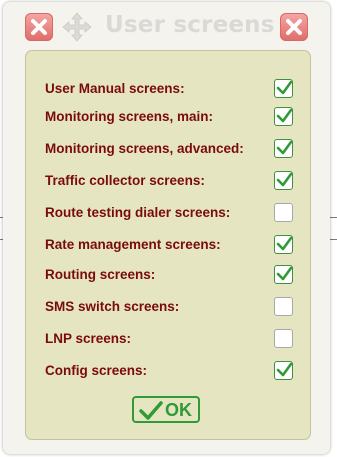  Describe the element at coordinates (88, 338) in the screenshot. I see `option-label: LNP screens:` at that location.